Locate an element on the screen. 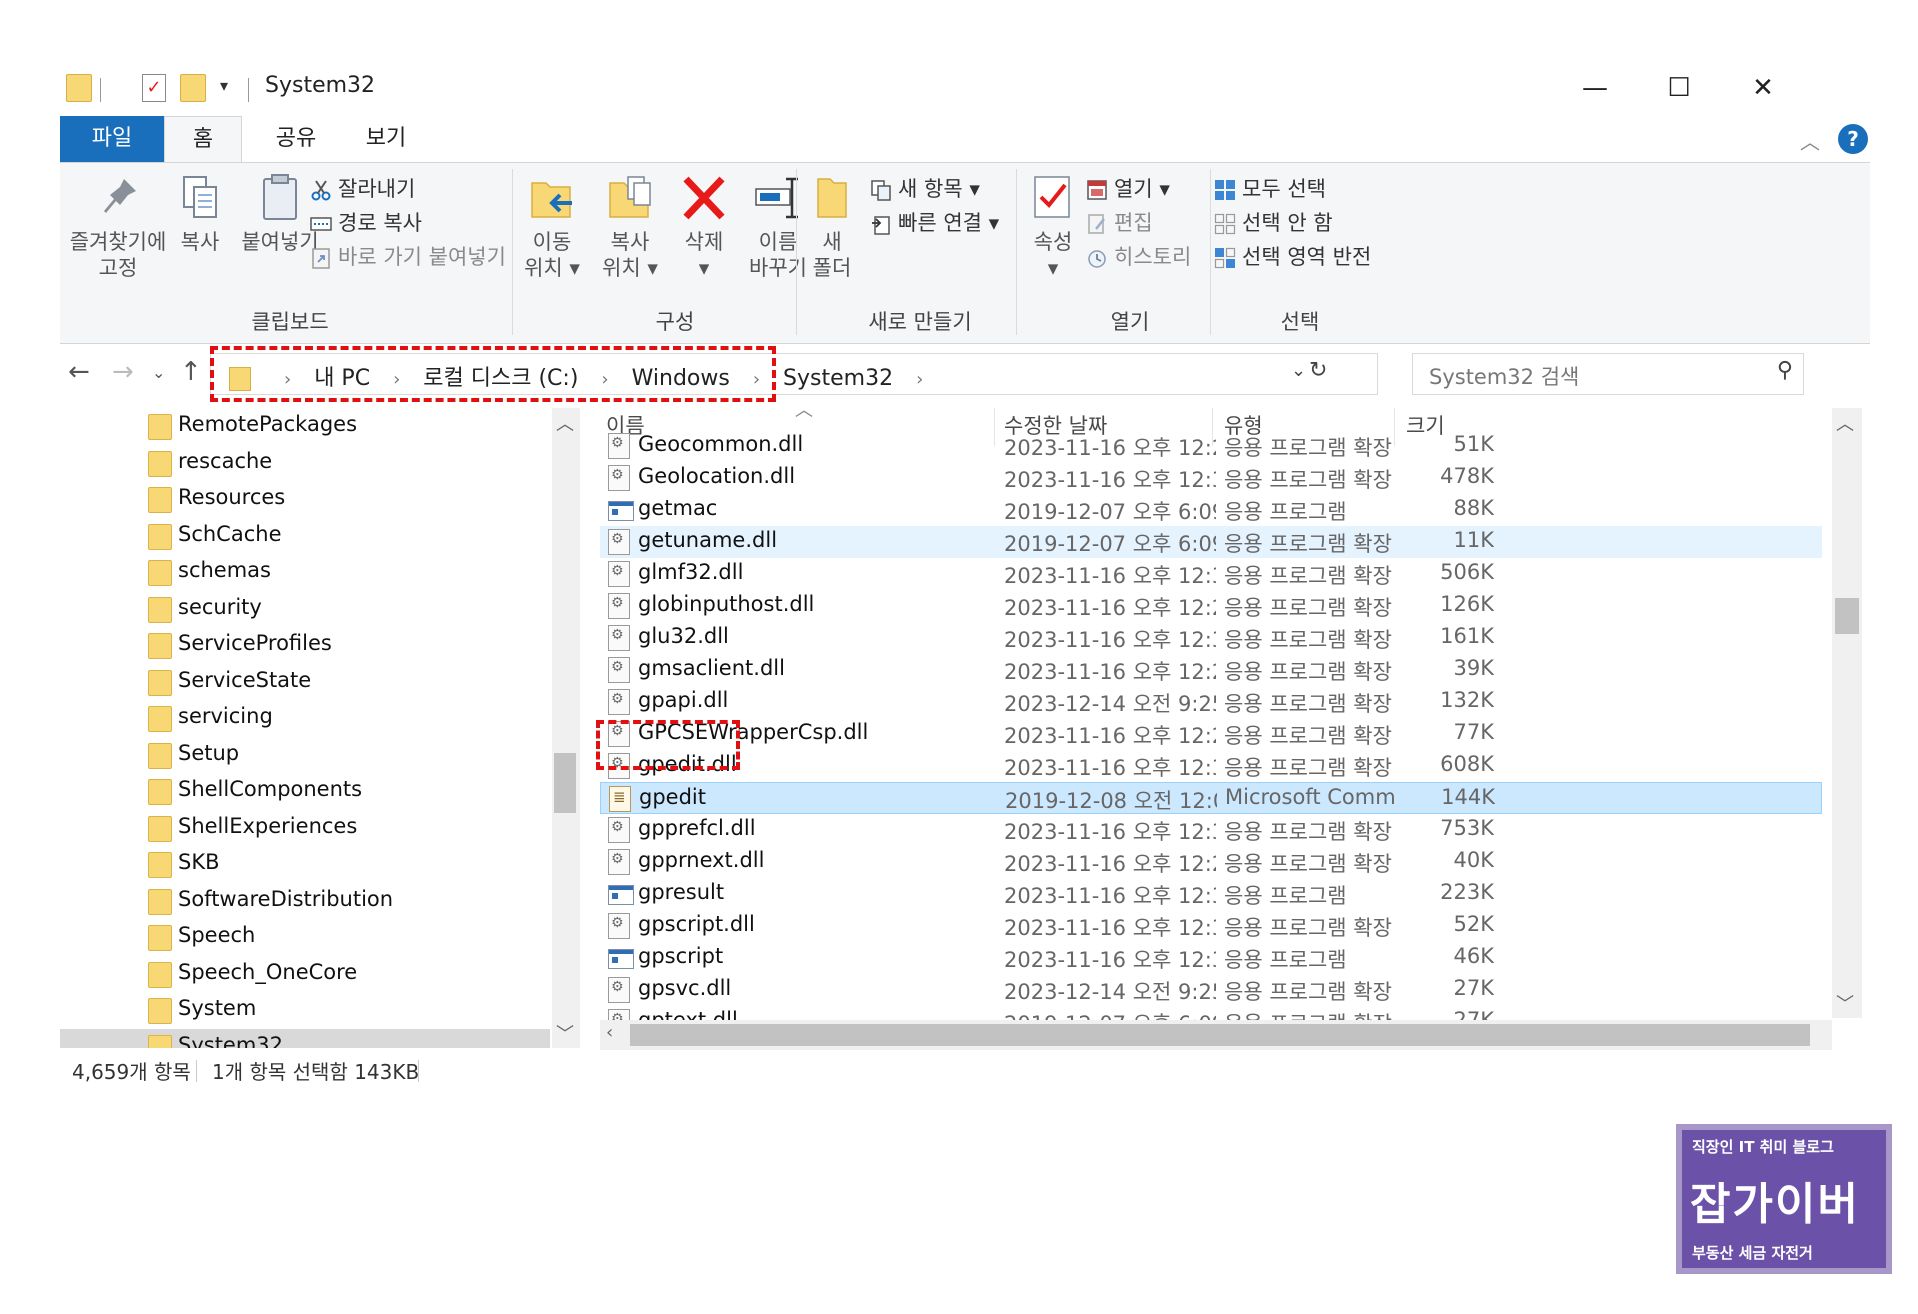 The height and width of the screenshot is (1314, 1918). crumb-system32: System32 is located at coordinates (838, 378).